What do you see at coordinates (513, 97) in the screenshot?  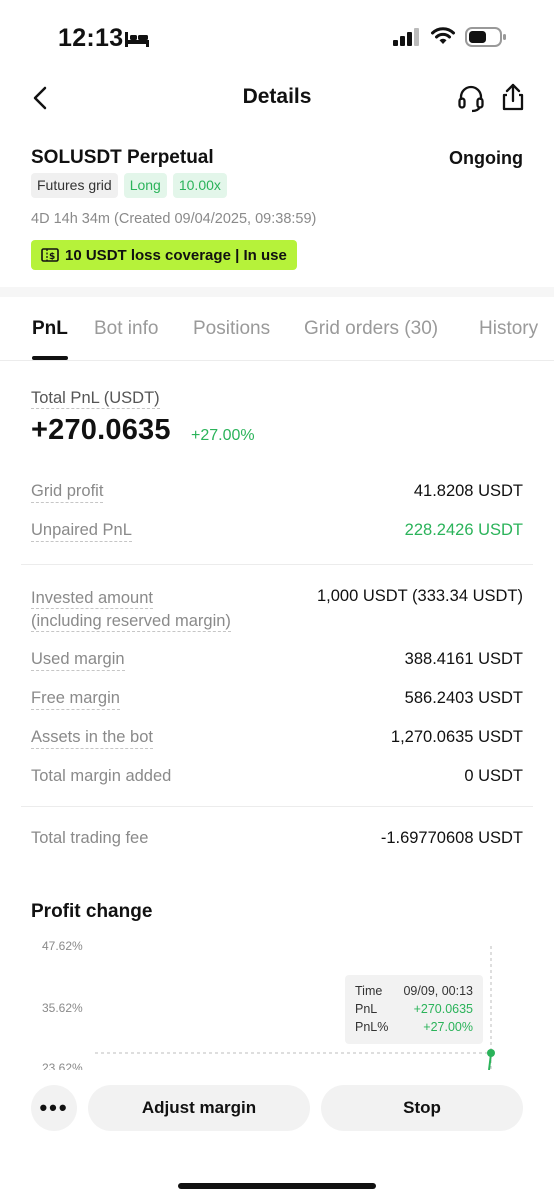 I see `share-icon` at bounding box center [513, 97].